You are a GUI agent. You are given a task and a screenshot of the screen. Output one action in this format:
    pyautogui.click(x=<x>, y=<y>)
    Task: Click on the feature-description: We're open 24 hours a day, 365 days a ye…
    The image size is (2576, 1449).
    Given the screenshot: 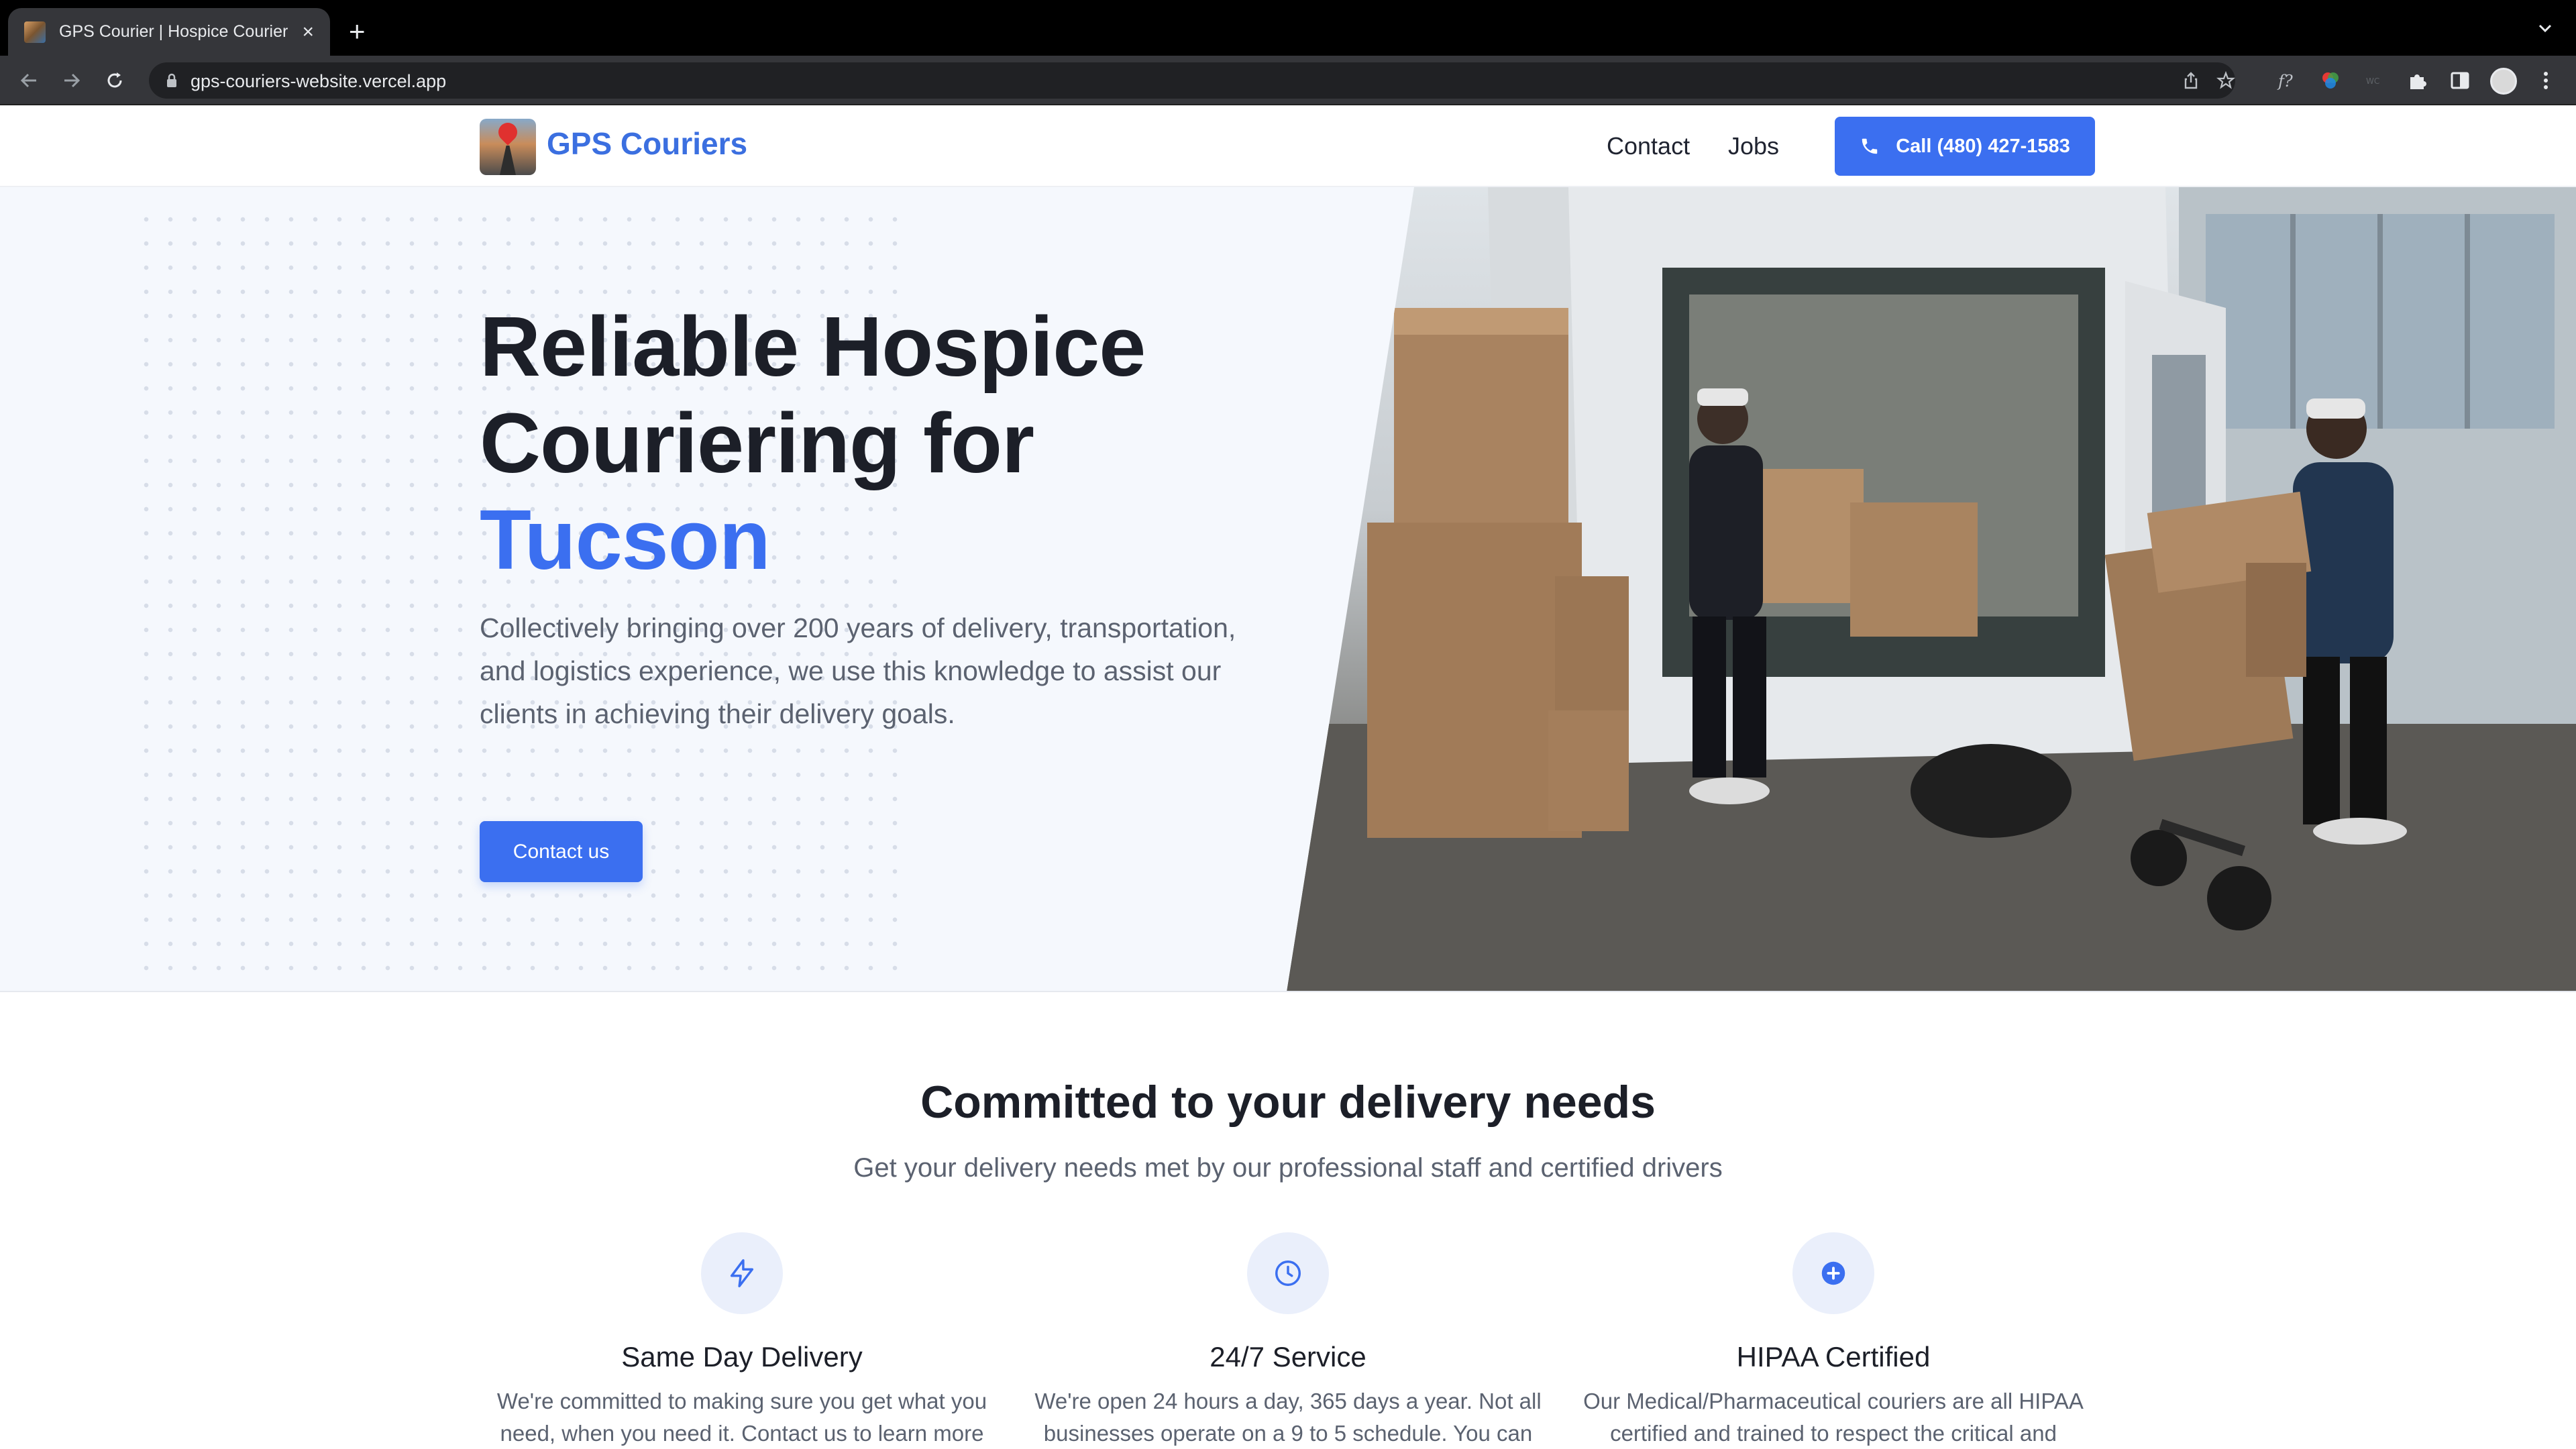 What is the action you would take?
    pyautogui.click(x=1288, y=1417)
    